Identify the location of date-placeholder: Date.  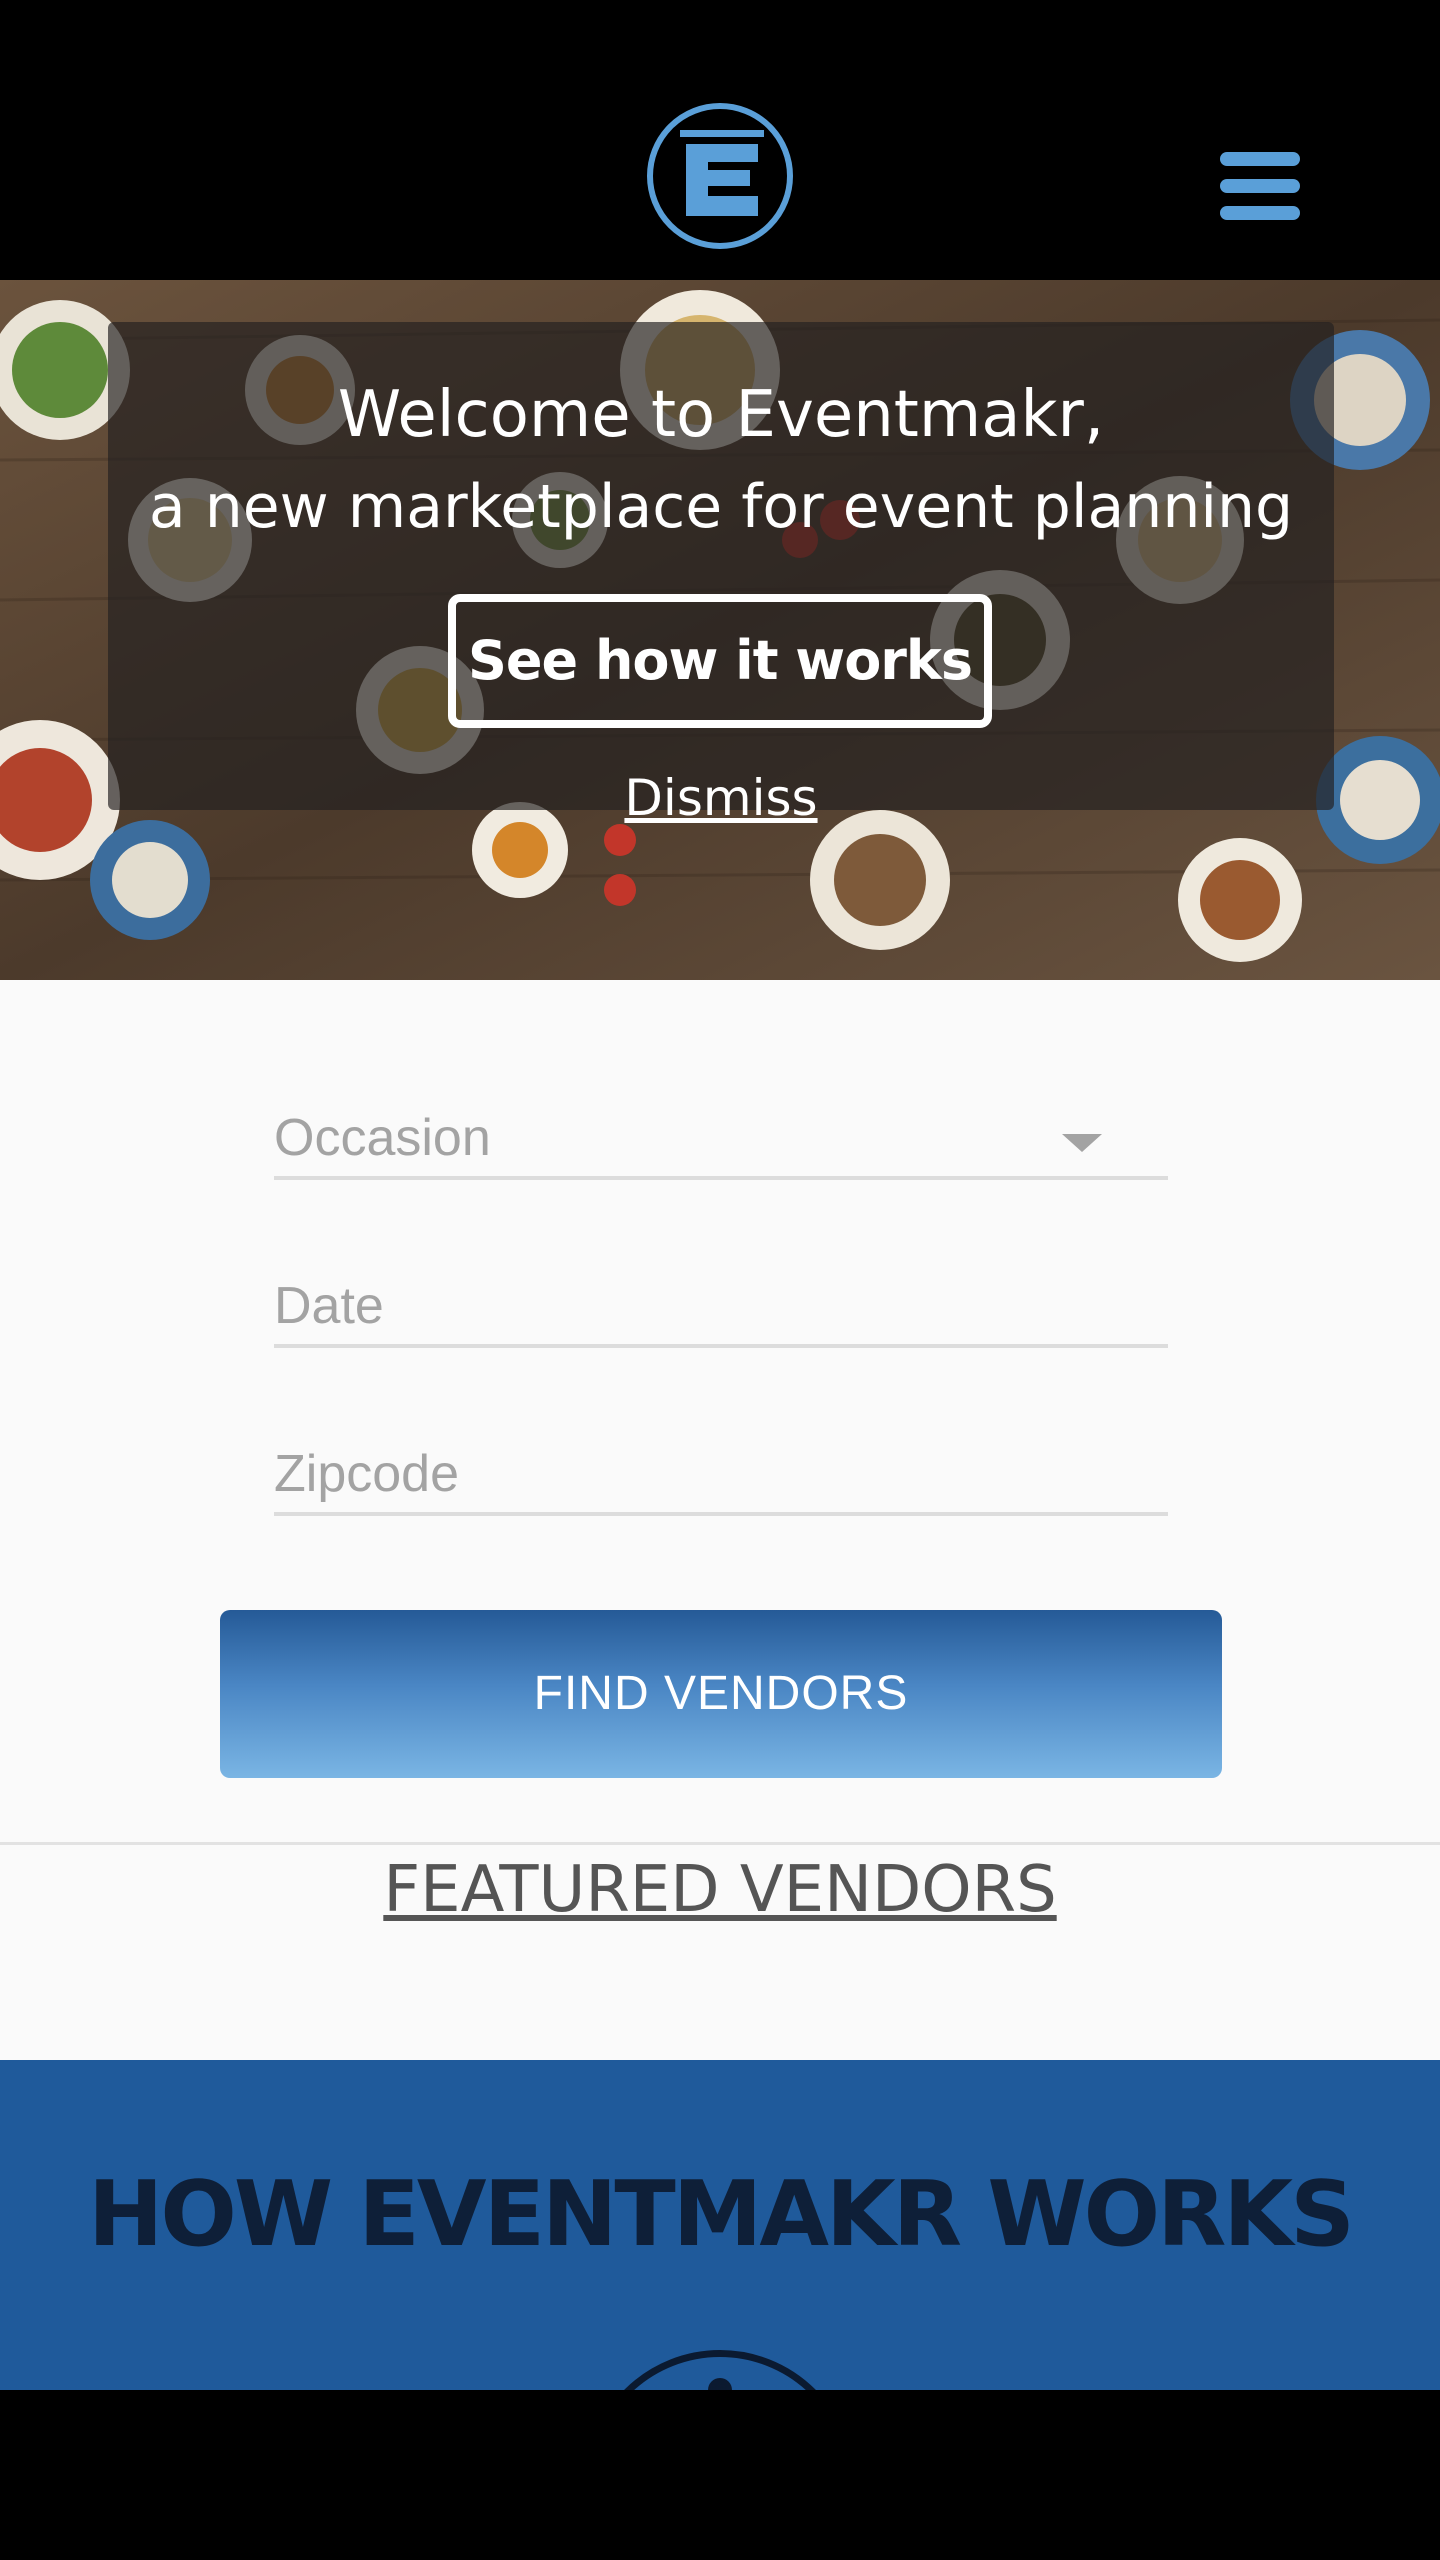
(329, 1306).